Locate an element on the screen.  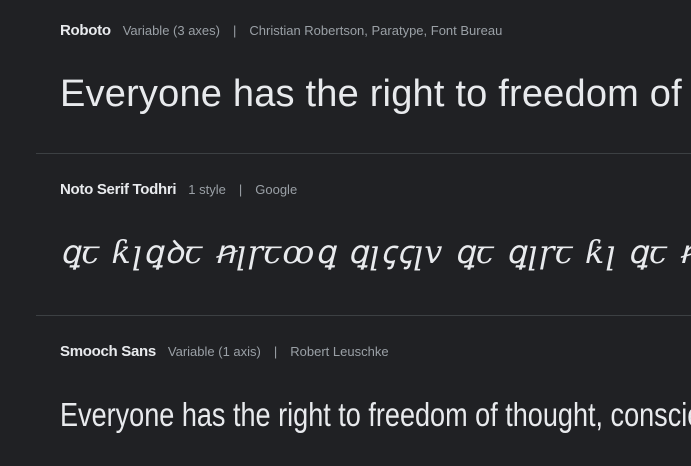
font-style-count: Variable (3 axes) is located at coordinates (171, 30).